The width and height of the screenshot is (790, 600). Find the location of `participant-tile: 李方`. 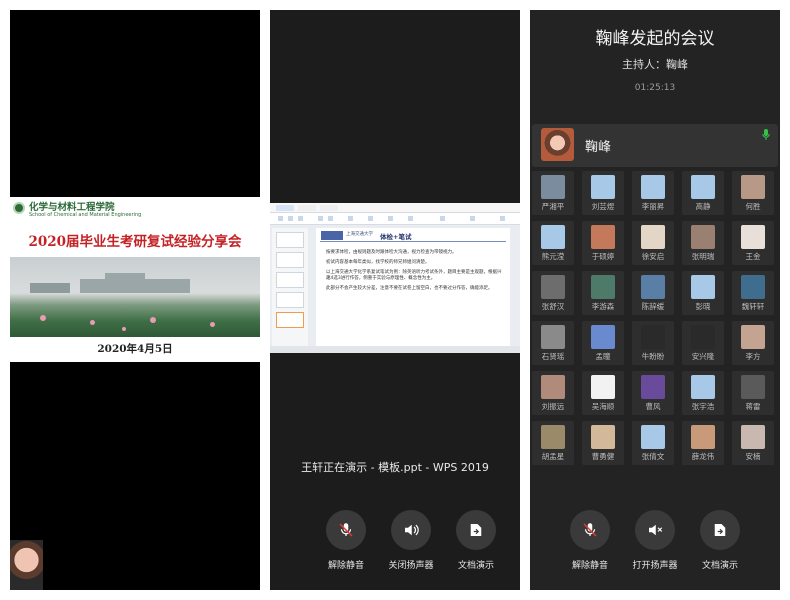

participant-tile: 李方 is located at coordinates (753, 343).